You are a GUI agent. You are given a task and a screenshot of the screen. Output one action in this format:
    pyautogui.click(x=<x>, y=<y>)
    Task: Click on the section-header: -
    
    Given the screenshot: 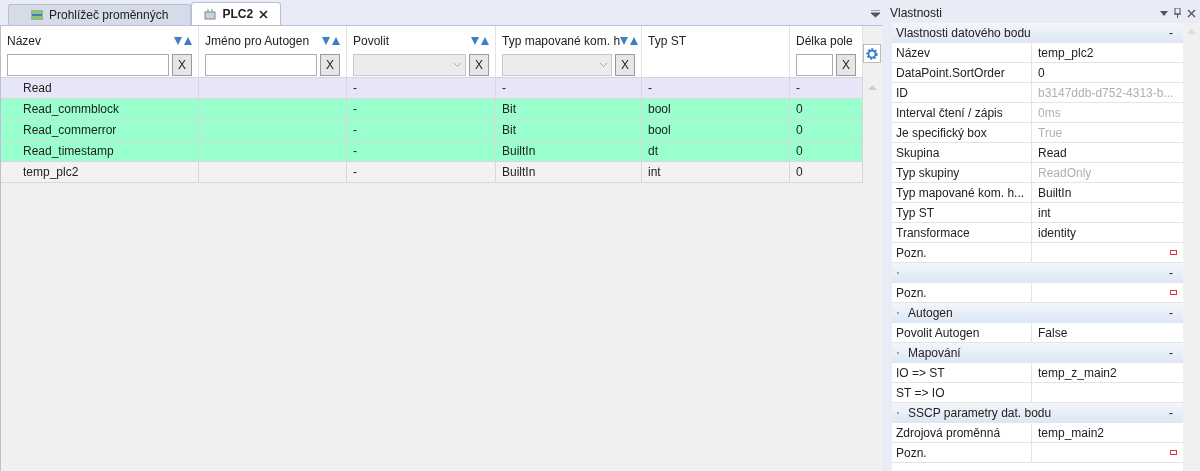 What is the action you would take?
    pyautogui.click(x=1037, y=273)
    